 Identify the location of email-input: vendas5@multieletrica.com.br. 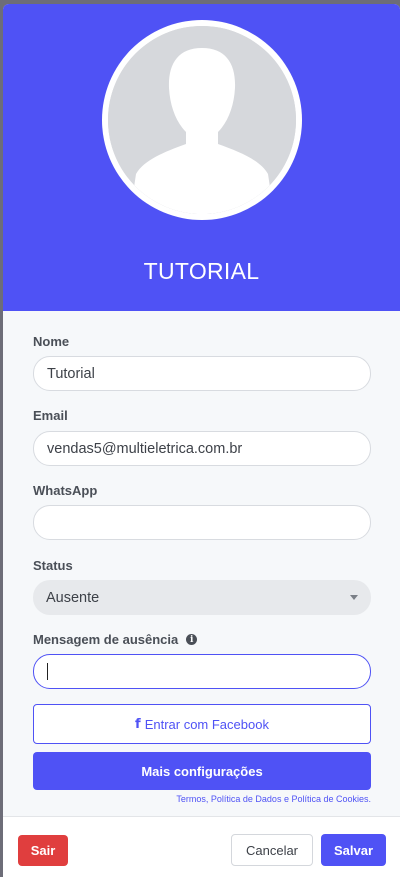
(202, 448).